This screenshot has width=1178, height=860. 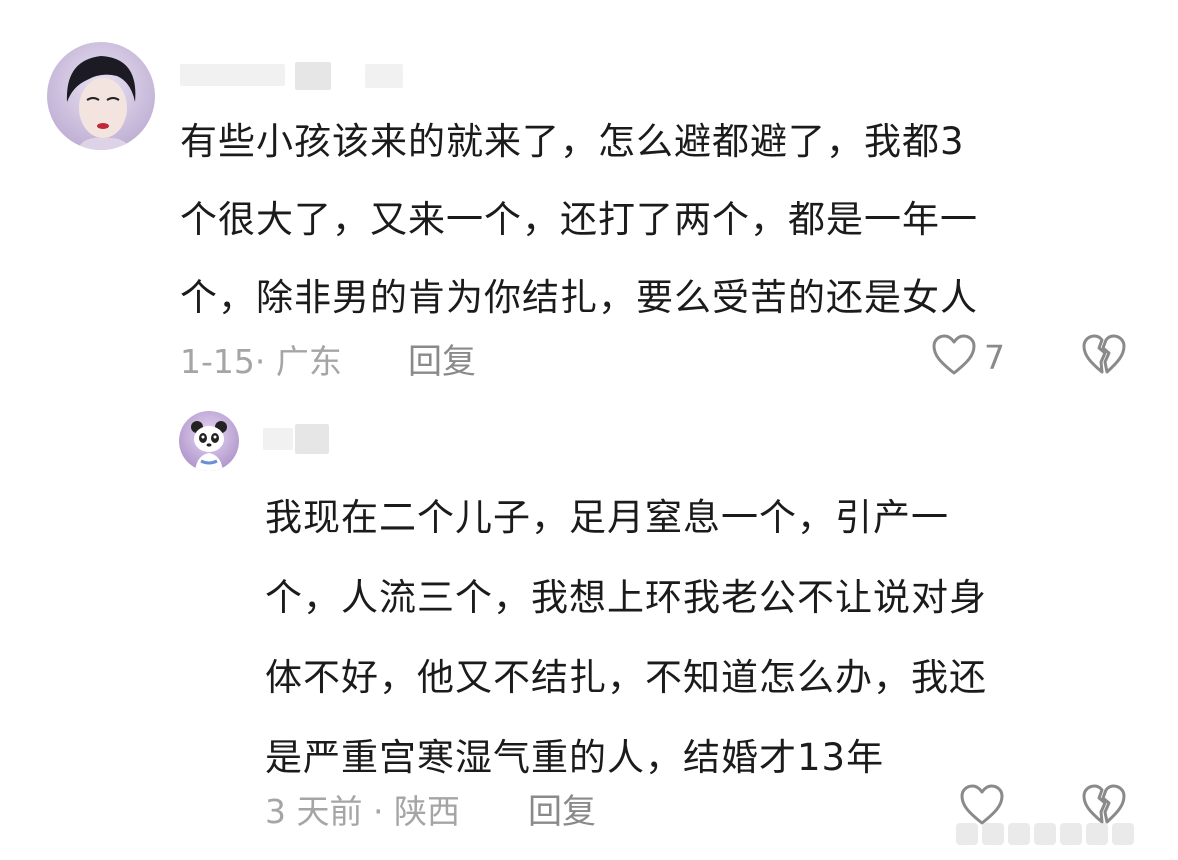 I want to click on watermark, so click(x=1061, y=834).